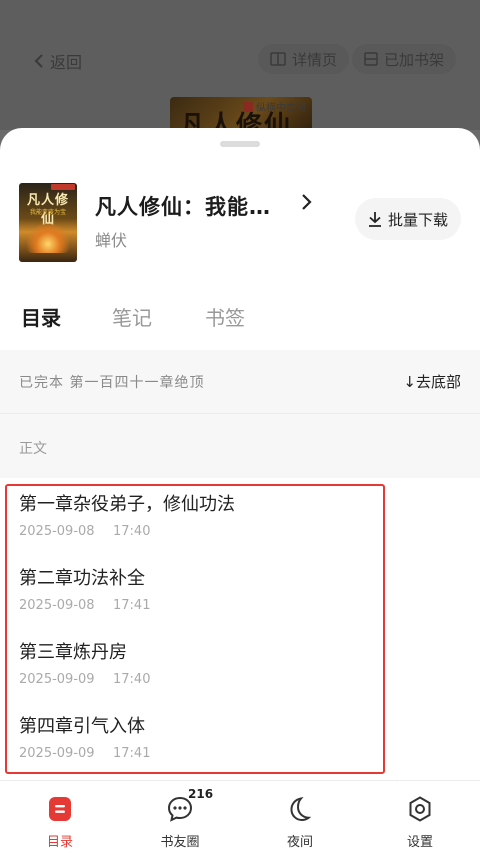  What do you see at coordinates (315, 59) in the screenshot?
I see `detail-page-label: 详情页` at bounding box center [315, 59].